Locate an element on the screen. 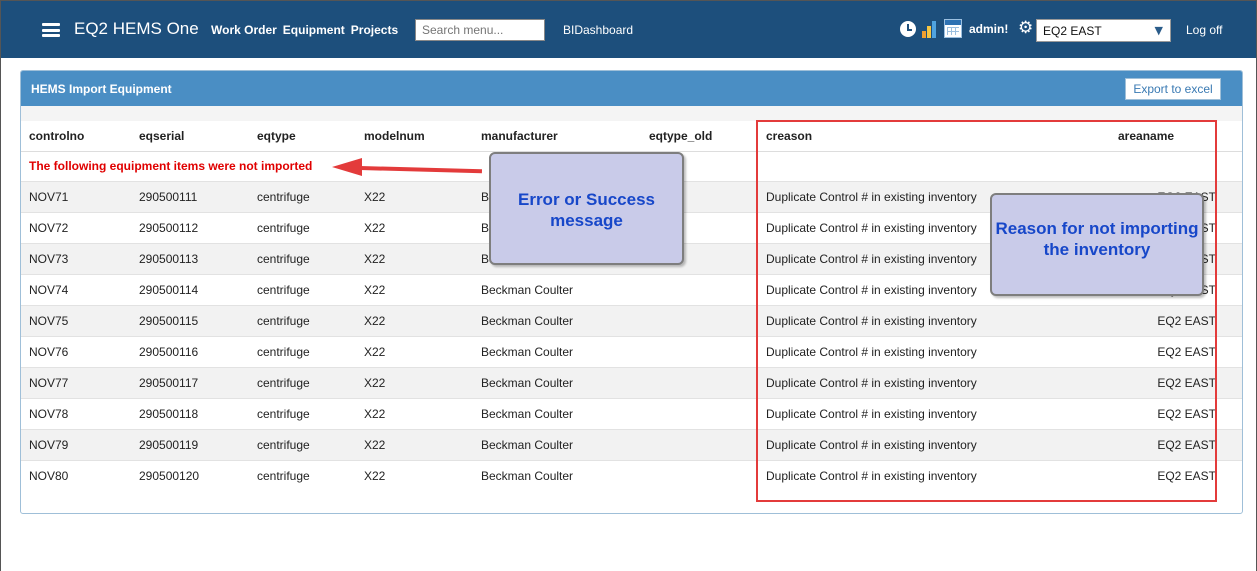  cell-eqserial: 290500112 is located at coordinates (190, 227).